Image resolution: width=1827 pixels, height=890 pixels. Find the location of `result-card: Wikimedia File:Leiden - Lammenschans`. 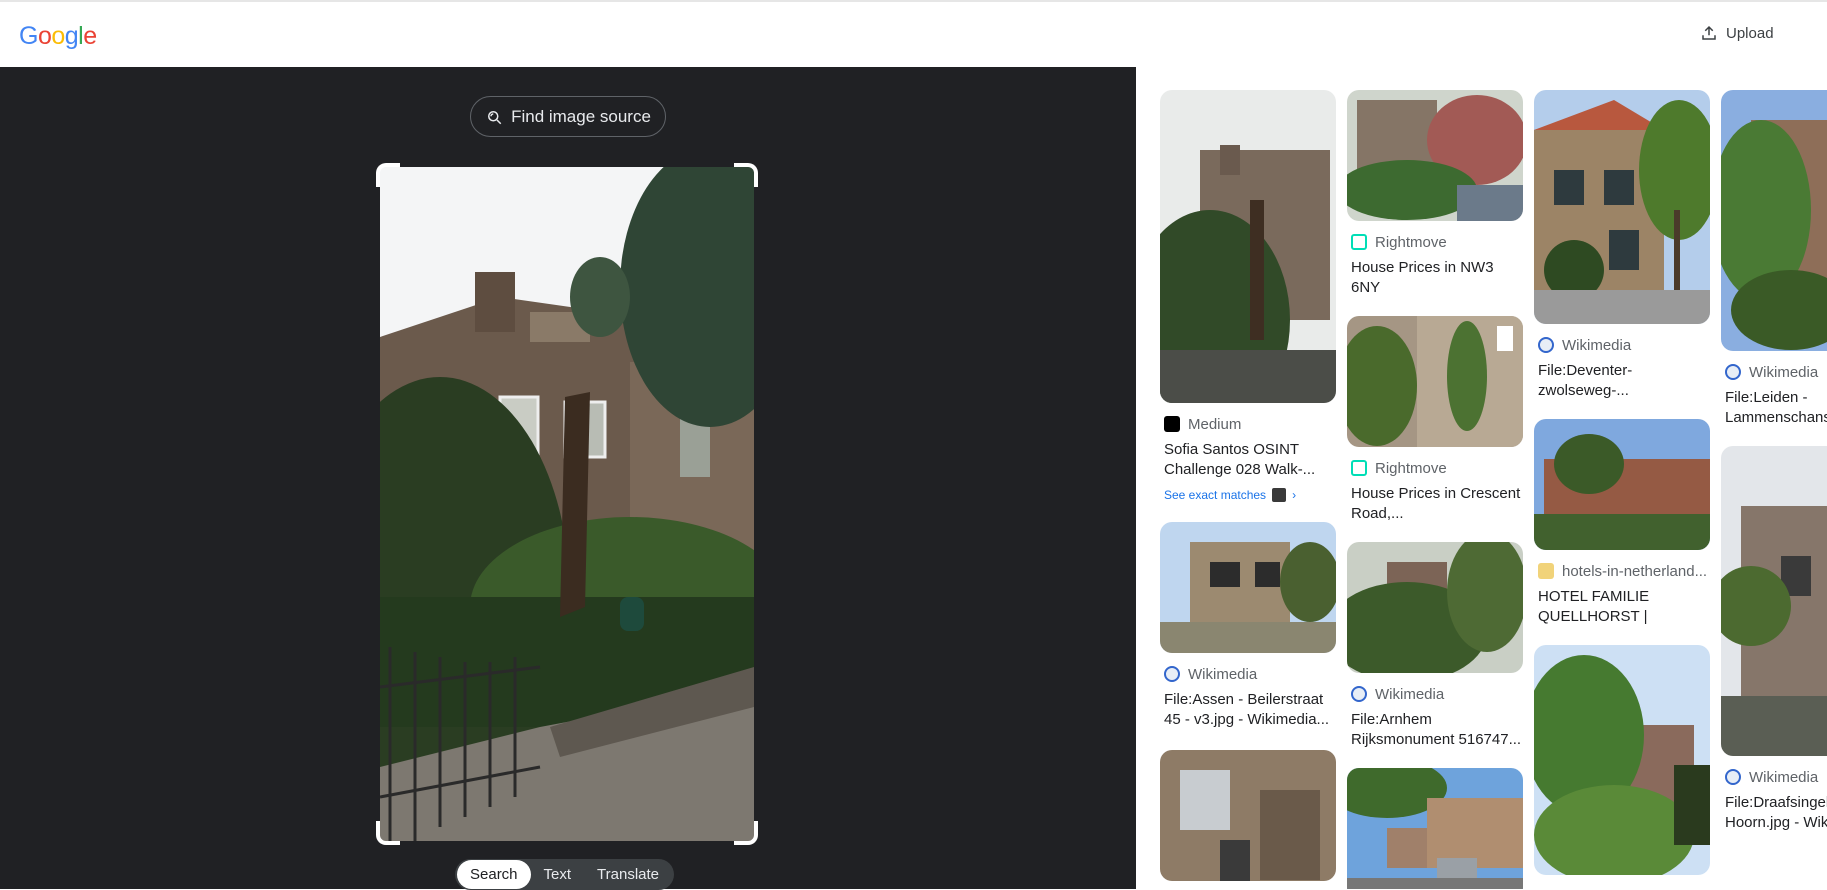

result-card: Wikimedia File:Leiden - Lammenschans is located at coordinates (1774, 259).